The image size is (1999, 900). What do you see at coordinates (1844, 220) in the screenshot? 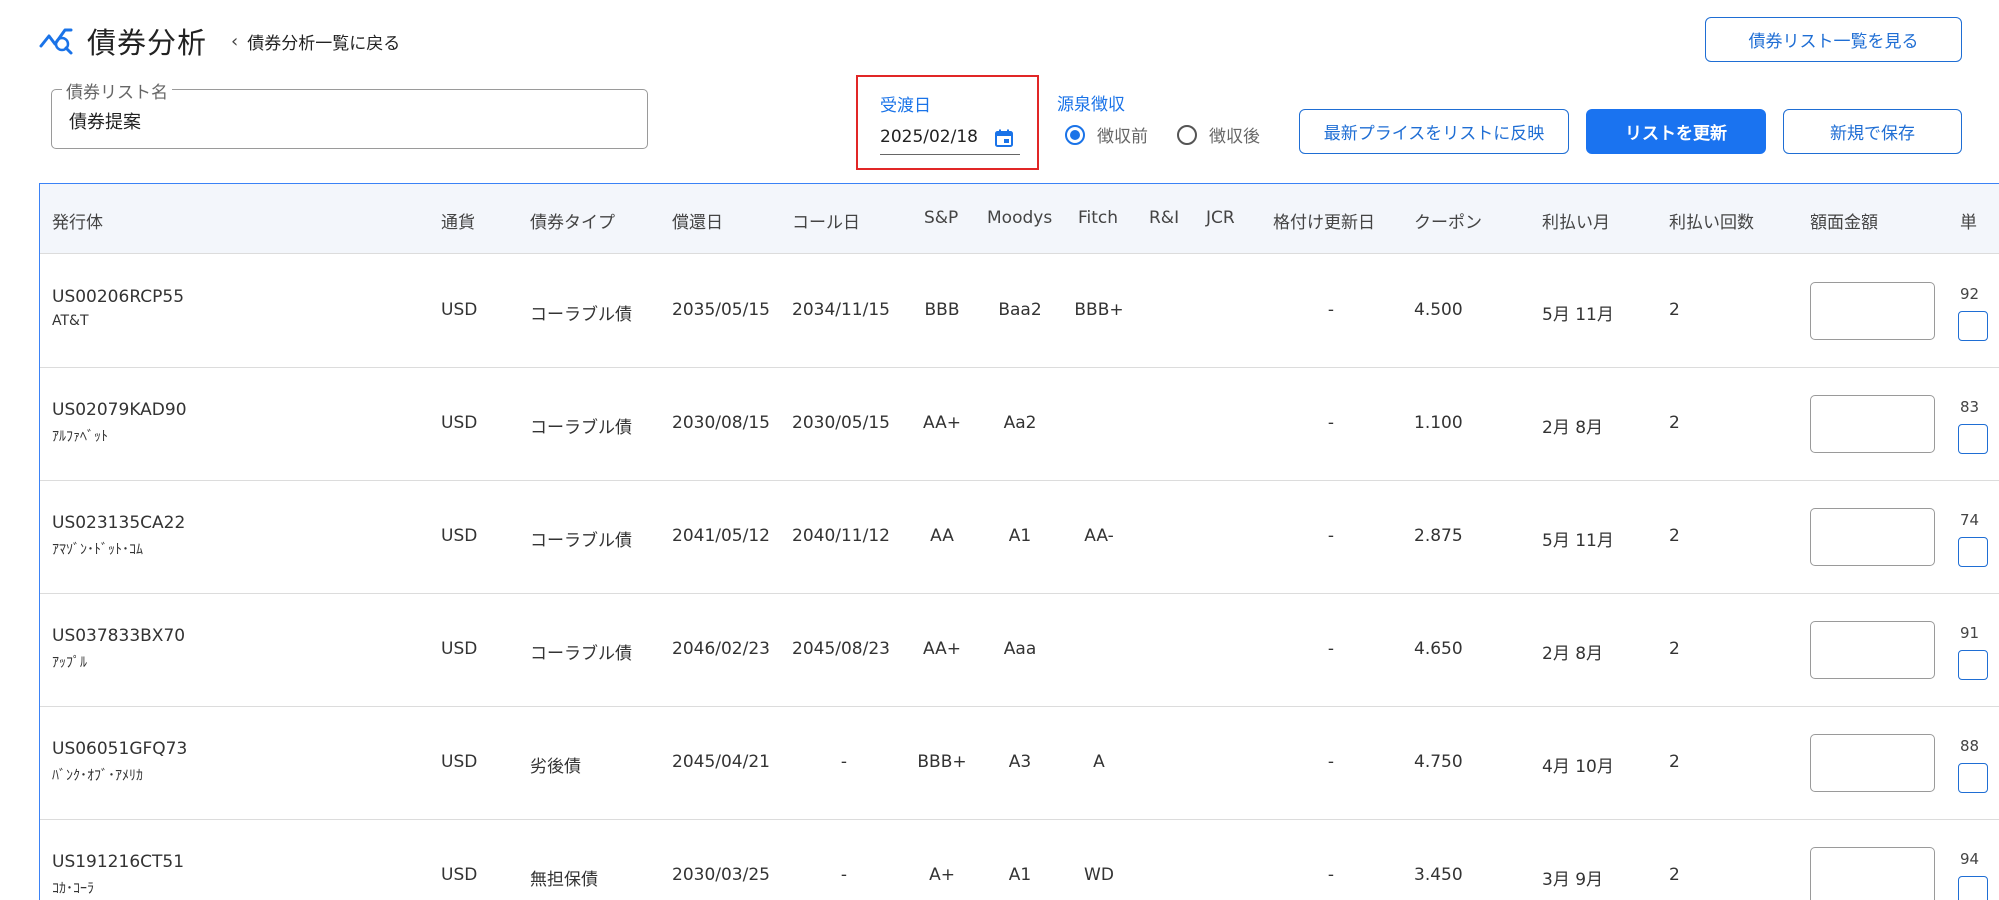
I see `col-face-amount: 額面金額` at bounding box center [1844, 220].